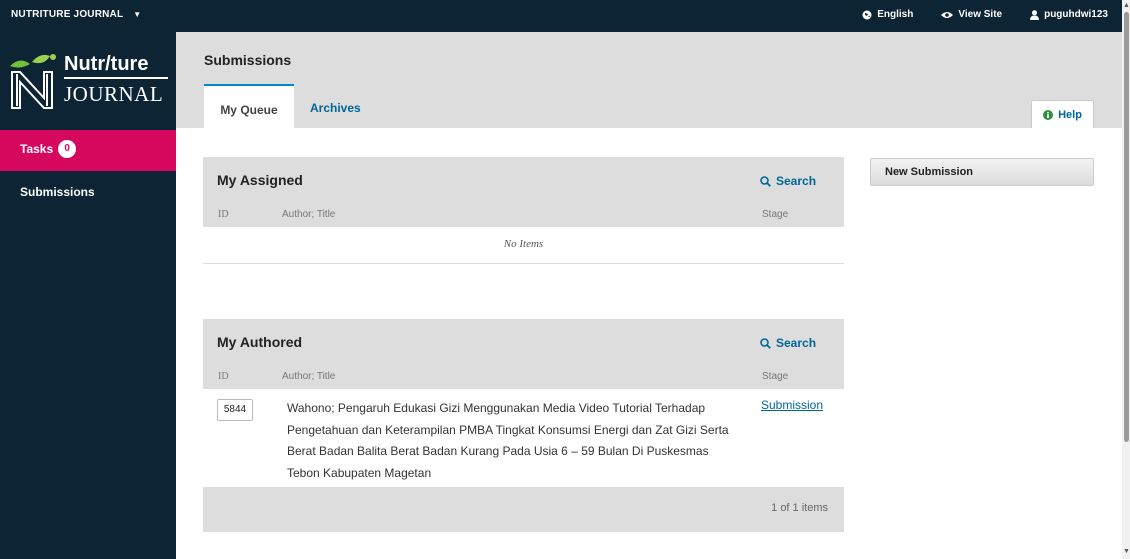  What do you see at coordinates (792, 405) in the screenshot?
I see `stage-link: Submission` at bounding box center [792, 405].